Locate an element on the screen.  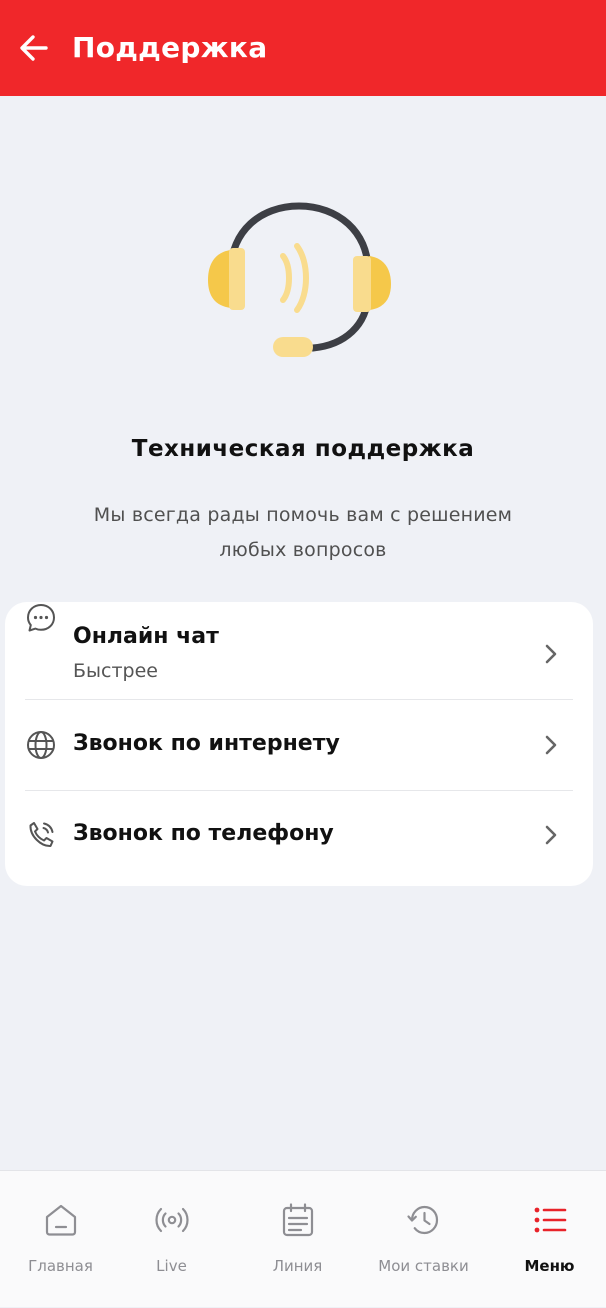
back-button is located at coordinates (34, 48).